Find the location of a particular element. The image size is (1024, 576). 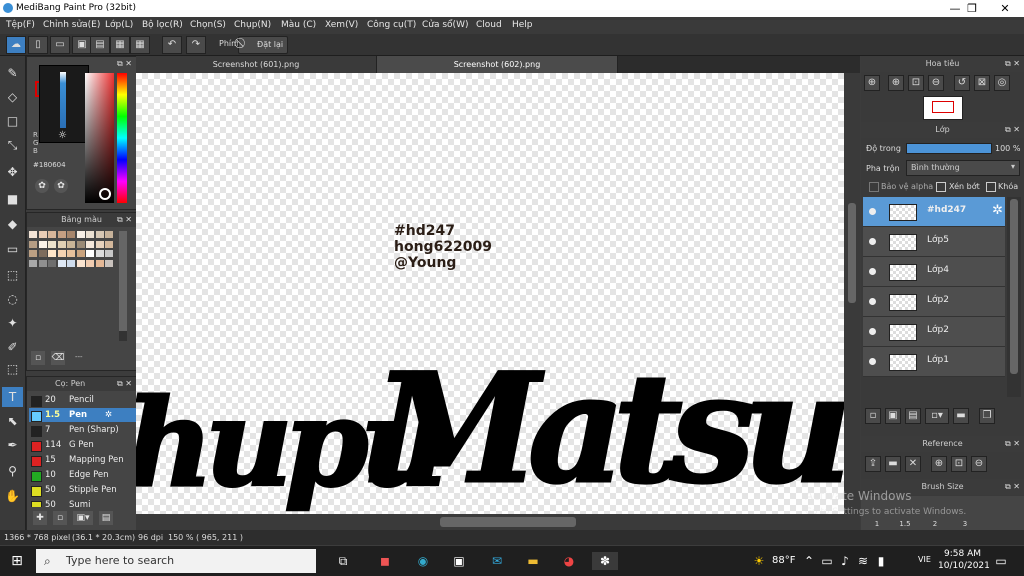

new-file-icon: ▯ is located at coordinates (38, 45).